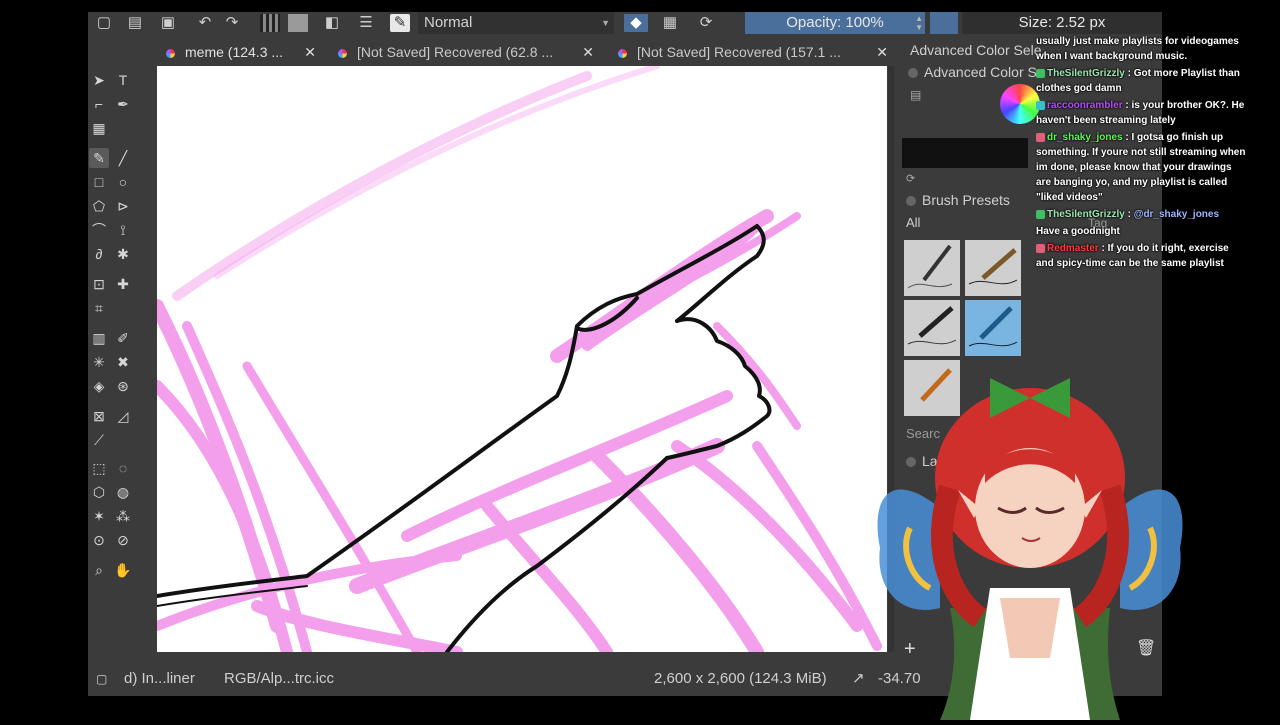  What do you see at coordinates (1085, 105) in the screenshot?
I see `chat-username: raccoonrambler` at bounding box center [1085, 105].